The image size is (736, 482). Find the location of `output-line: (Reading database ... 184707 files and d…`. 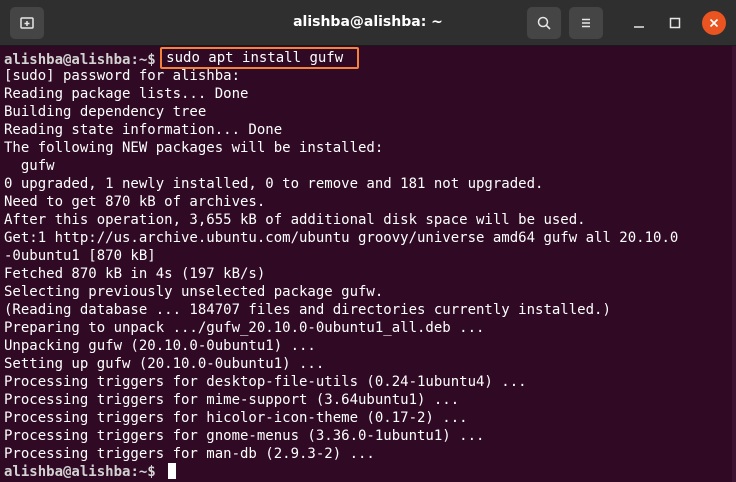

output-line: (Reading database ... 184707 files and d… is located at coordinates (307, 310).